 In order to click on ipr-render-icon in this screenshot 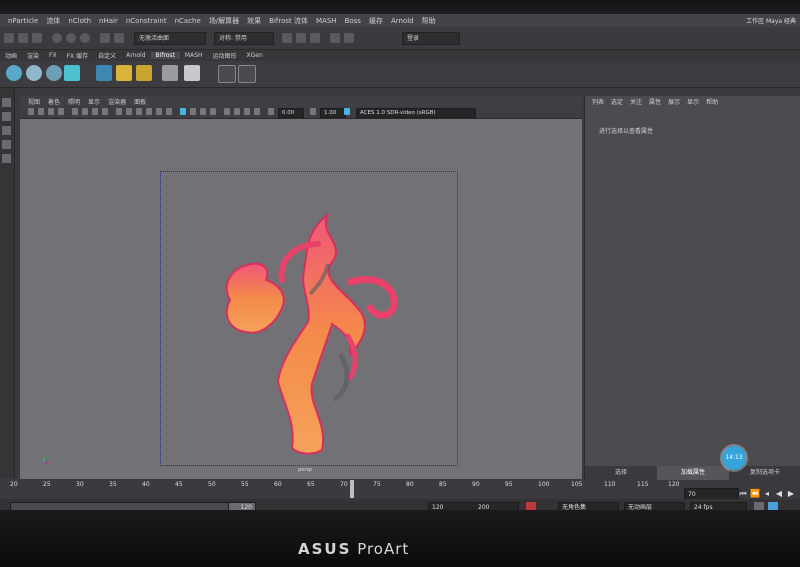, I will do `click(301, 38)`.